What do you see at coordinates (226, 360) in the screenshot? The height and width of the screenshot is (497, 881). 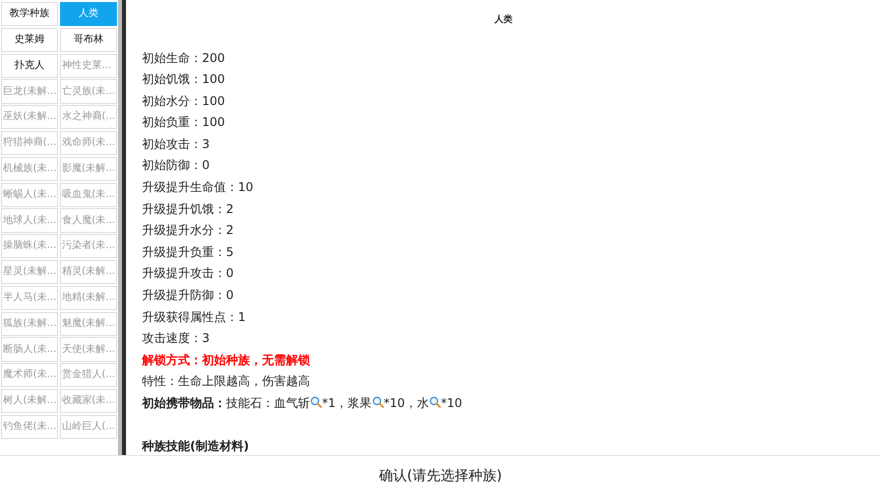 I see `unlock-line: 解锁方式：初始种族，无需解锁` at bounding box center [226, 360].